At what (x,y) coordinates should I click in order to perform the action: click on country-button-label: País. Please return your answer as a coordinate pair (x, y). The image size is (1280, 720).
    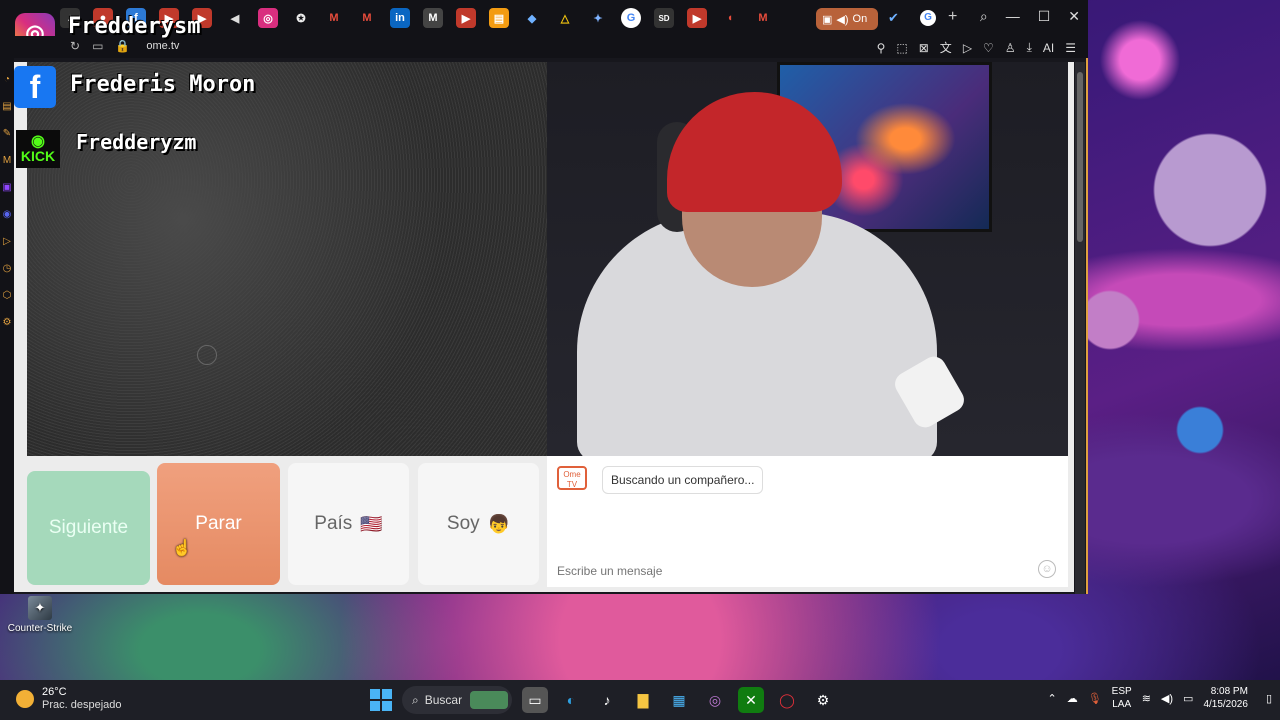
    Looking at the image, I should click on (333, 523).